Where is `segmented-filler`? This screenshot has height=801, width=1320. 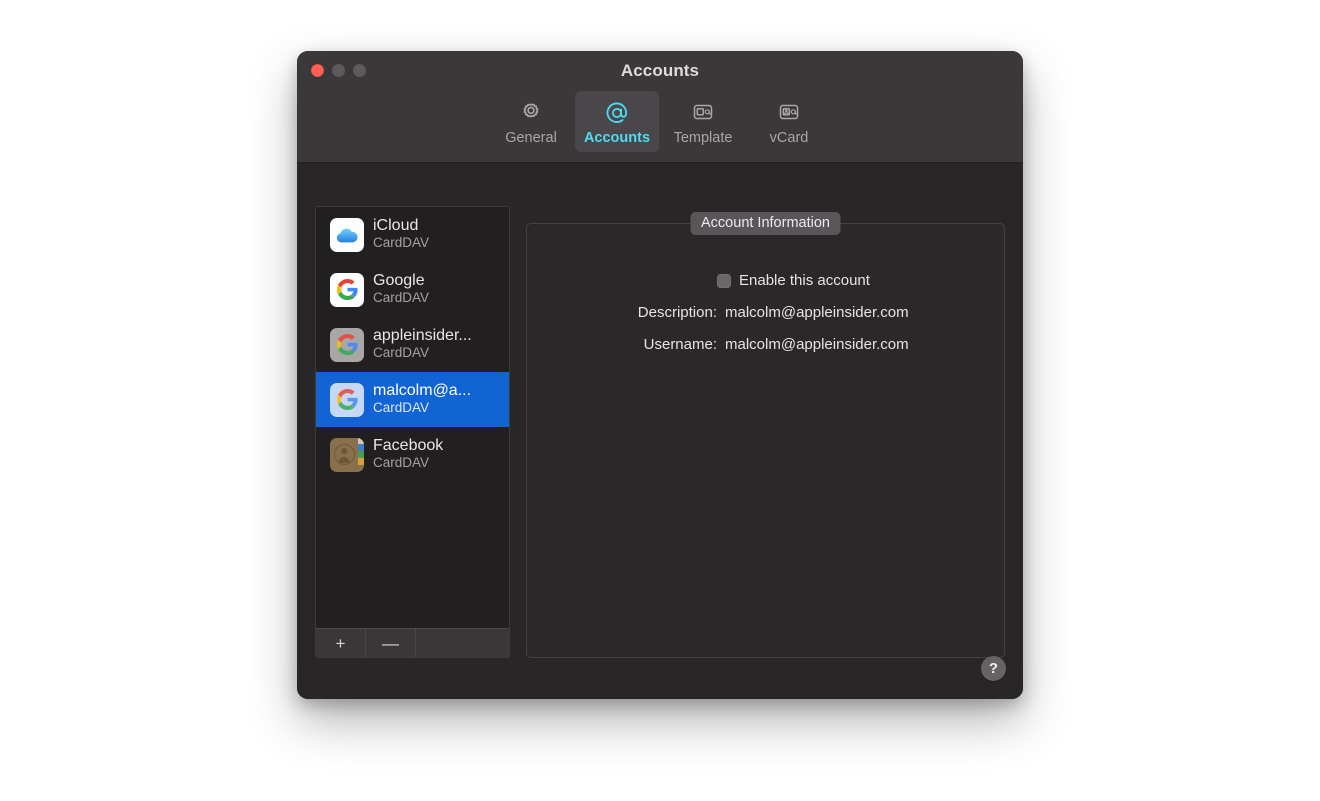 segmented-filler is located at coordinates (462, 643).